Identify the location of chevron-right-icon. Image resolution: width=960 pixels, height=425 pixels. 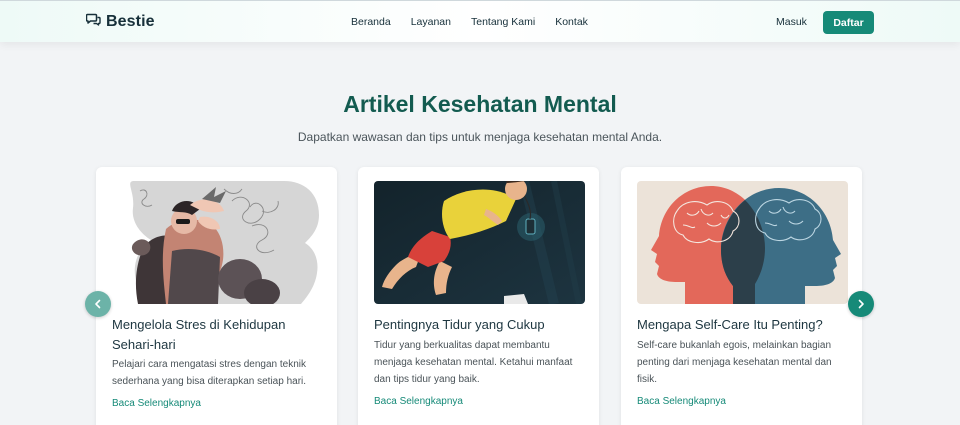
(861, 304).